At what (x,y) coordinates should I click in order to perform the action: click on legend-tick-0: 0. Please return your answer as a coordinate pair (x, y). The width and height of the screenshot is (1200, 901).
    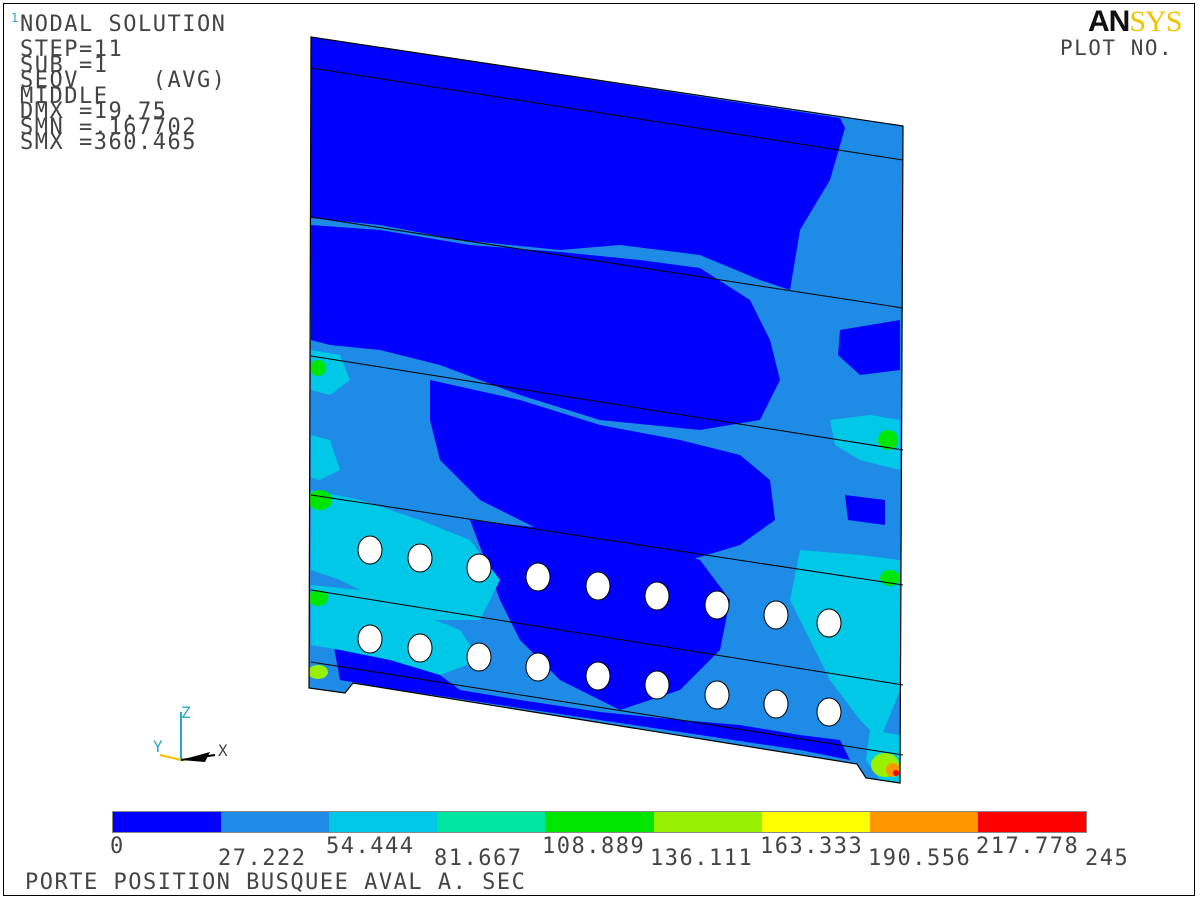
    Looking at the image, I should click on (117, 846).